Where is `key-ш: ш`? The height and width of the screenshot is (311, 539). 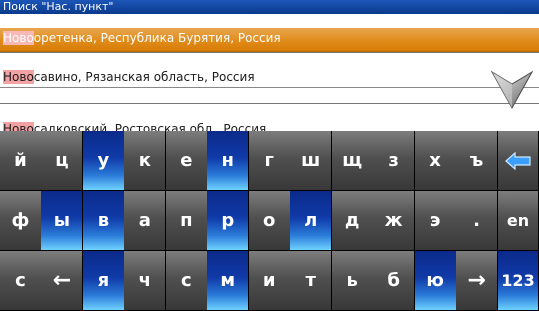 key-ш: ш is located at coordinates (311, 161).